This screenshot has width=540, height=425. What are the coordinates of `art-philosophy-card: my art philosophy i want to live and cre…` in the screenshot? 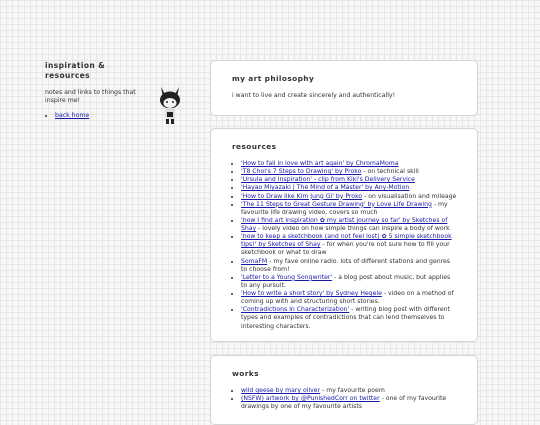 It's located at (344, 88).